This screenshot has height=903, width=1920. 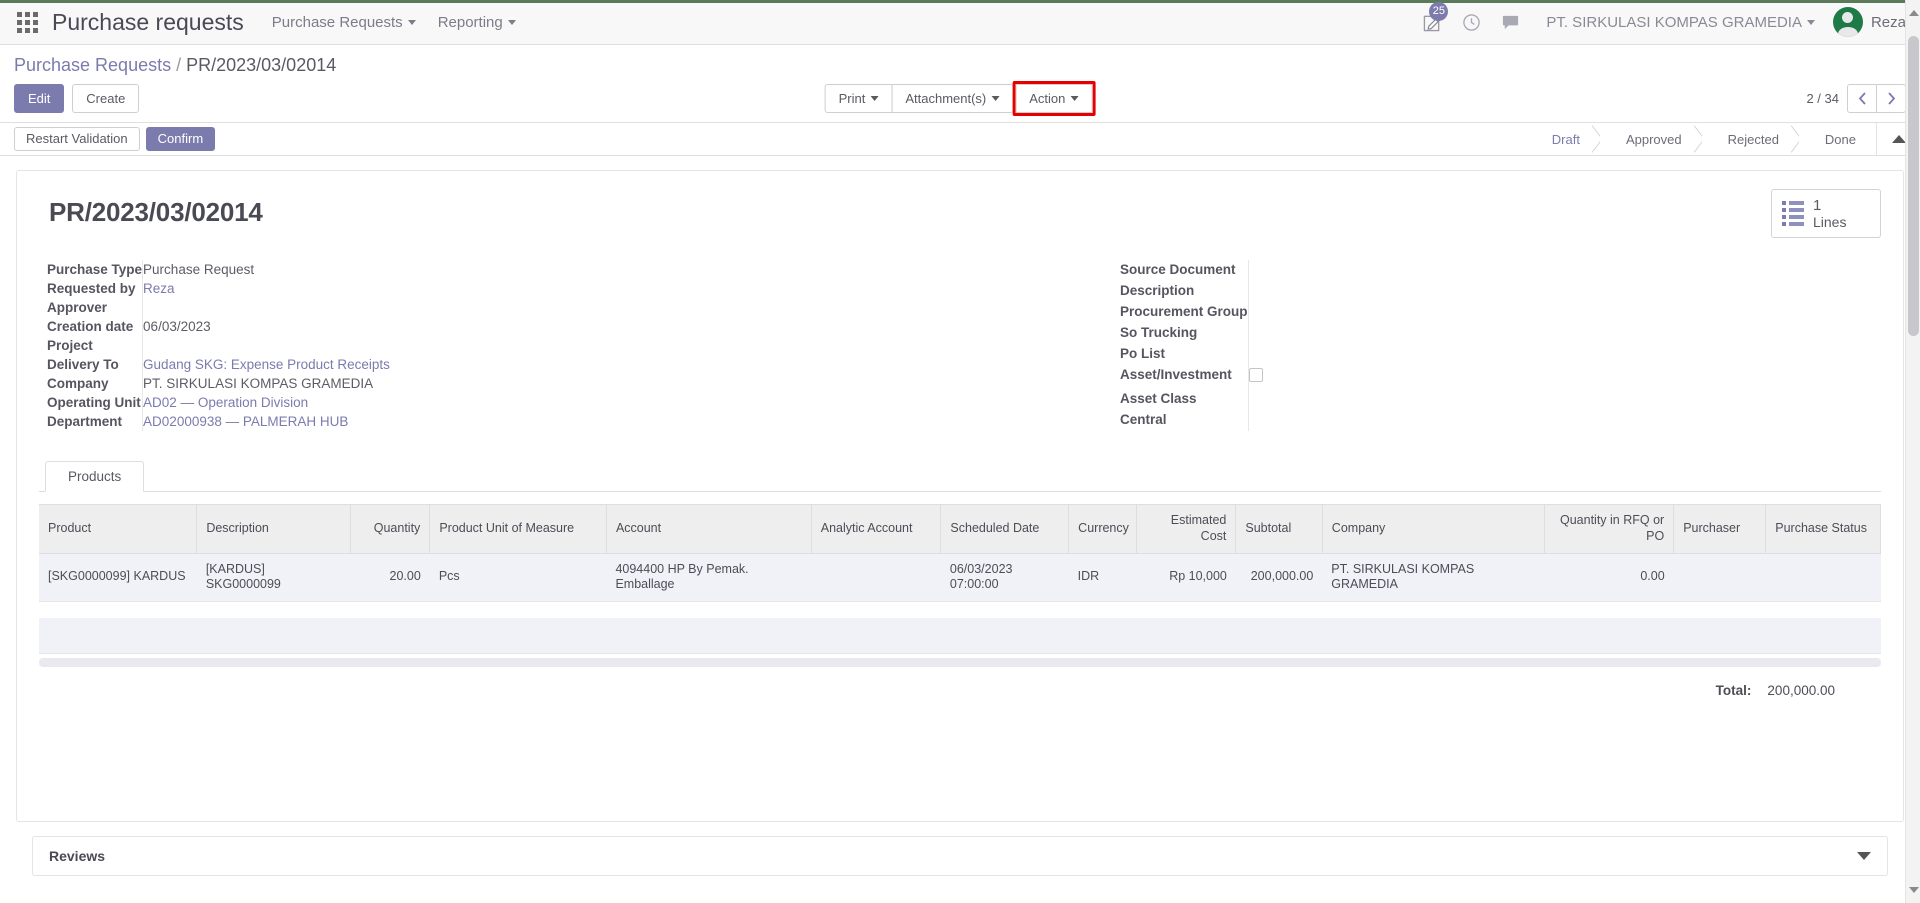 What do you see at coordinates (1847, 22) in the screenshot?
I see `avatar` at bounding box center [1847, 22].